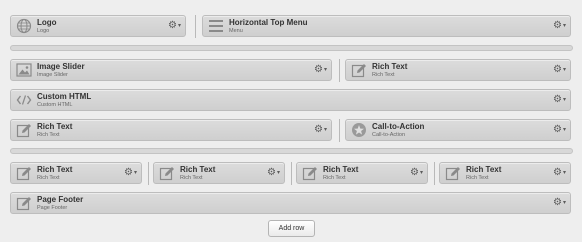 Image resolution: width=582 pixels, height=242 pixels. Describe the element at coordinates (43, 31) in the screenshot. I see `module-subtitle: Logo` at that location.